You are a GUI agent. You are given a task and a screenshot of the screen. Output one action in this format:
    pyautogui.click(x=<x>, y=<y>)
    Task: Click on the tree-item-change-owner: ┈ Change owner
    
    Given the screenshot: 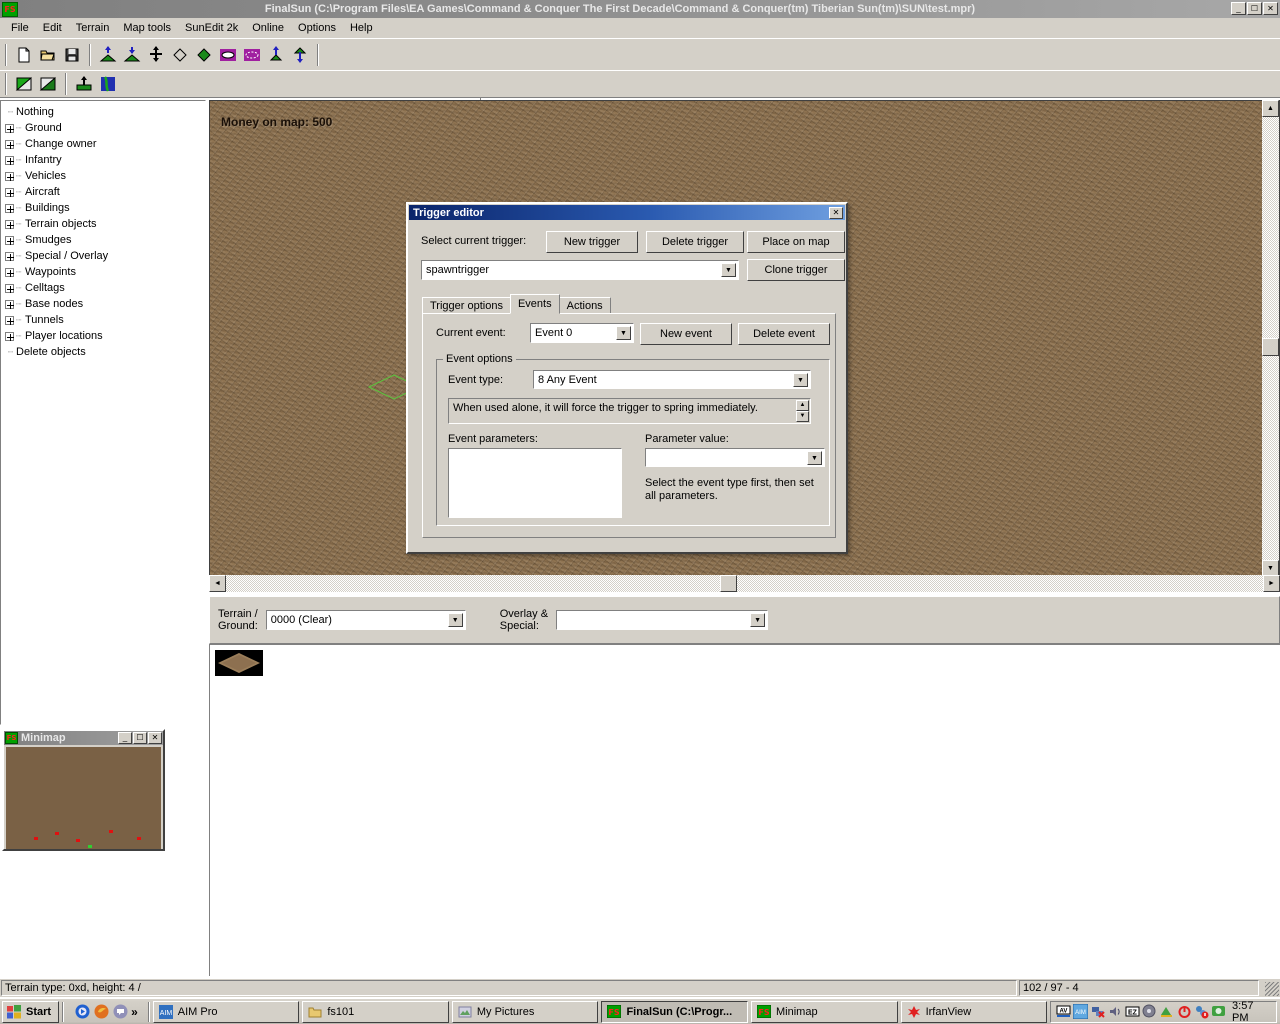 What is the action you would take?
    pyautogui.click(x=105, y=144)
    